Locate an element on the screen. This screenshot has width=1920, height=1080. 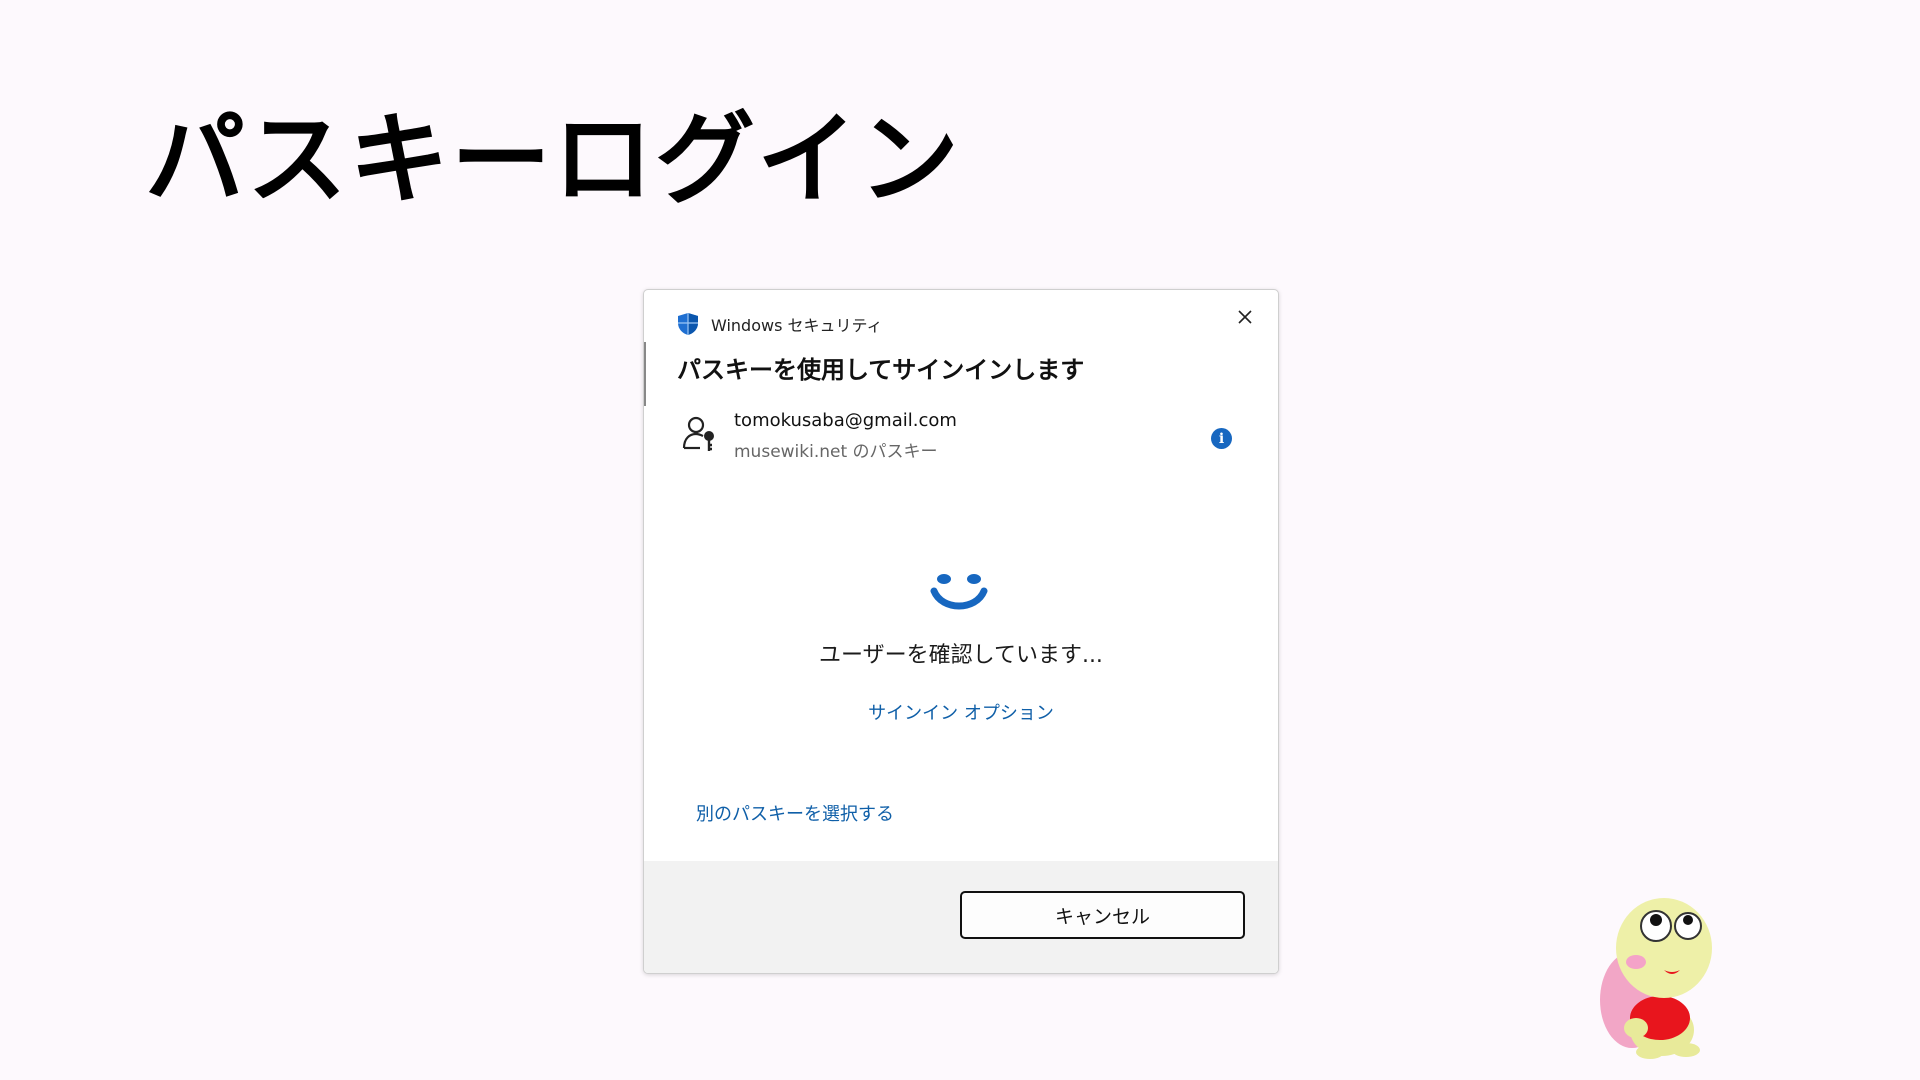
shield-icon is located at coordinates (688, 324).